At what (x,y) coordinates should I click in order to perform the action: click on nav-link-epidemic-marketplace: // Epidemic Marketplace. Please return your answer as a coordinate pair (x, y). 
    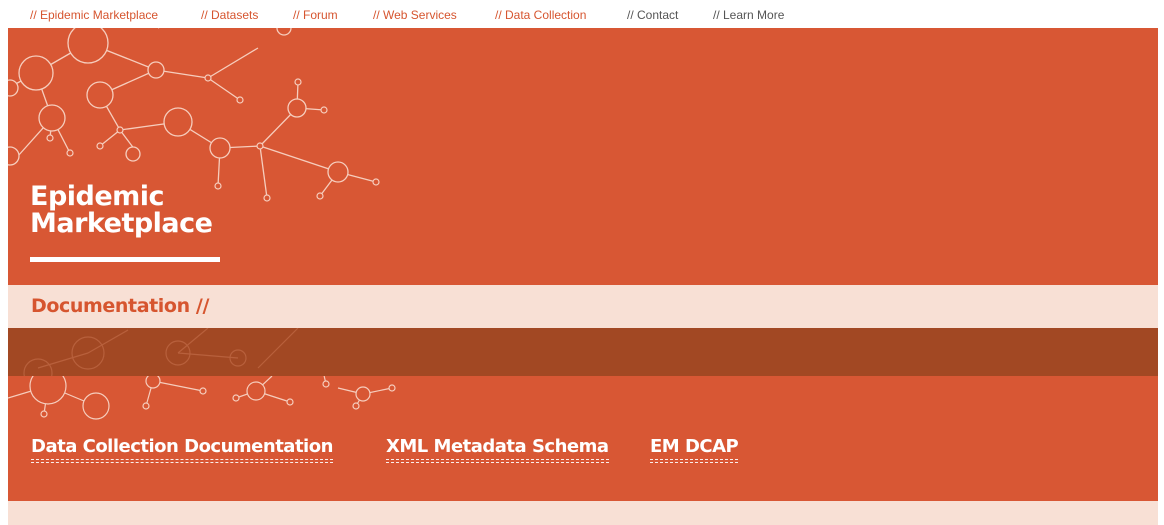
    Looking at the image, I should click on (94, 15).